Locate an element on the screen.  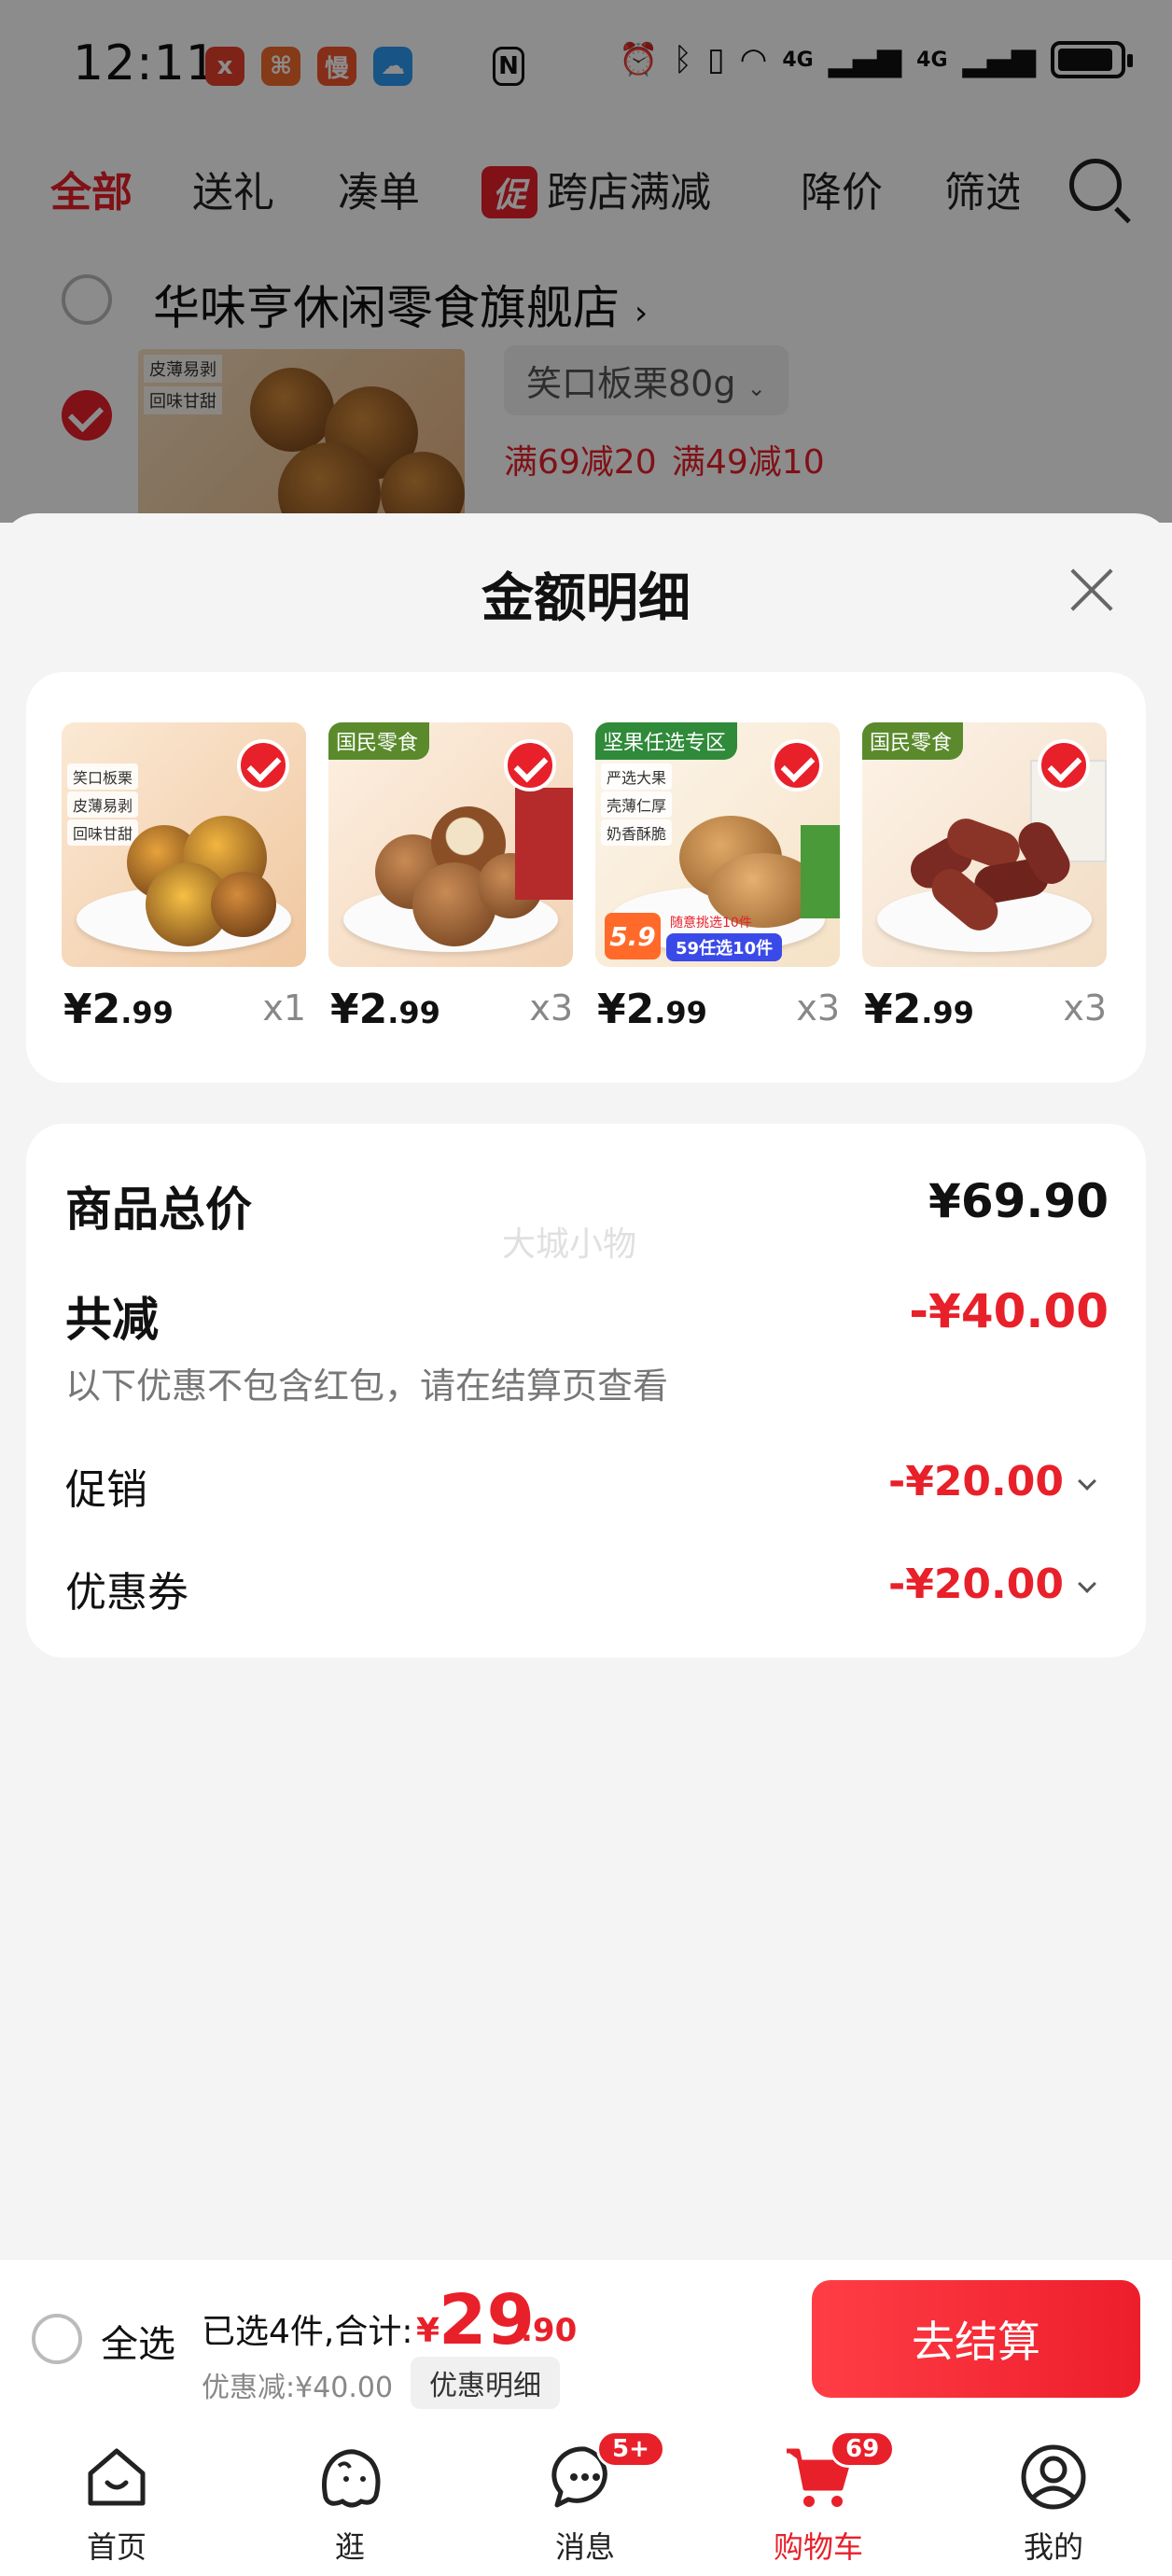
selected-count-text: 已选4件,合计: is located at coordinates (307, 2332).